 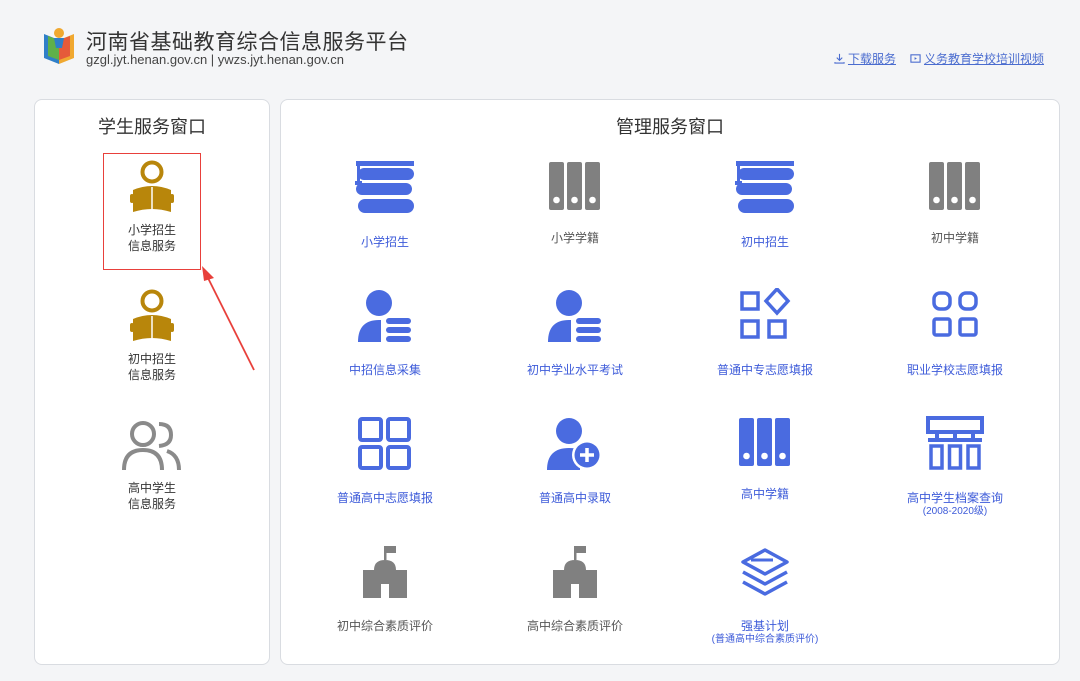 I want to click on senior-high-application-label: 普通高中志愿填报, so click(x=384, y=498).